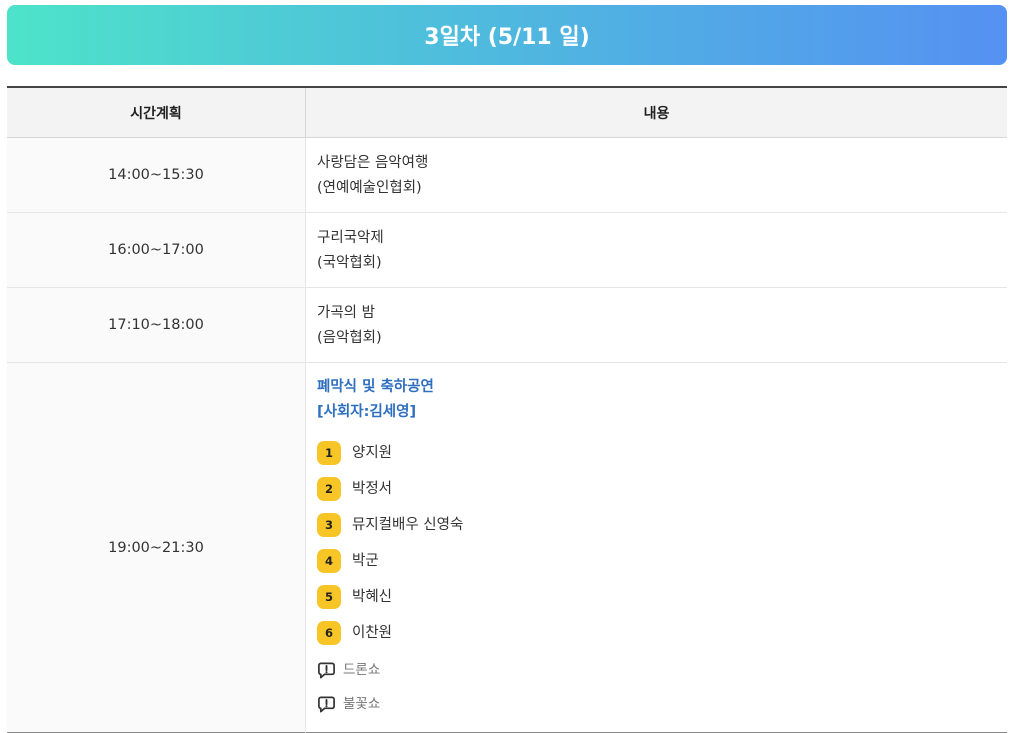  What do you see at coordinates (408, 524) in the screenshot?
I see `performer-name: 뮤지컬배우 신영숙` at bounding box center [408, 524].